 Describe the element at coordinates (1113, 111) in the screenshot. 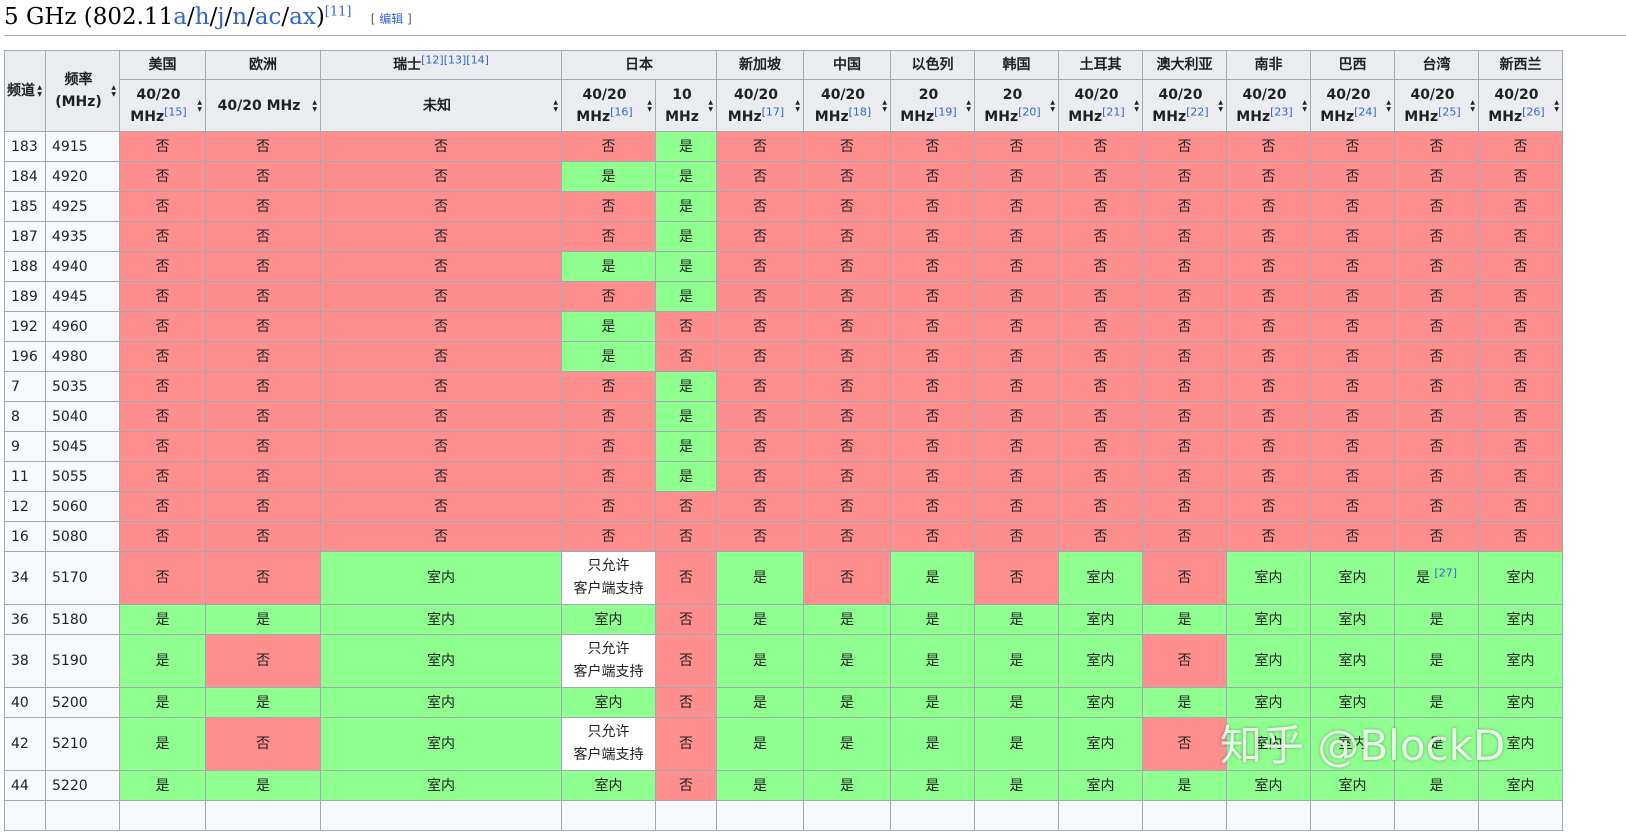

I see `bandwidth-reference: [21]` at that location.